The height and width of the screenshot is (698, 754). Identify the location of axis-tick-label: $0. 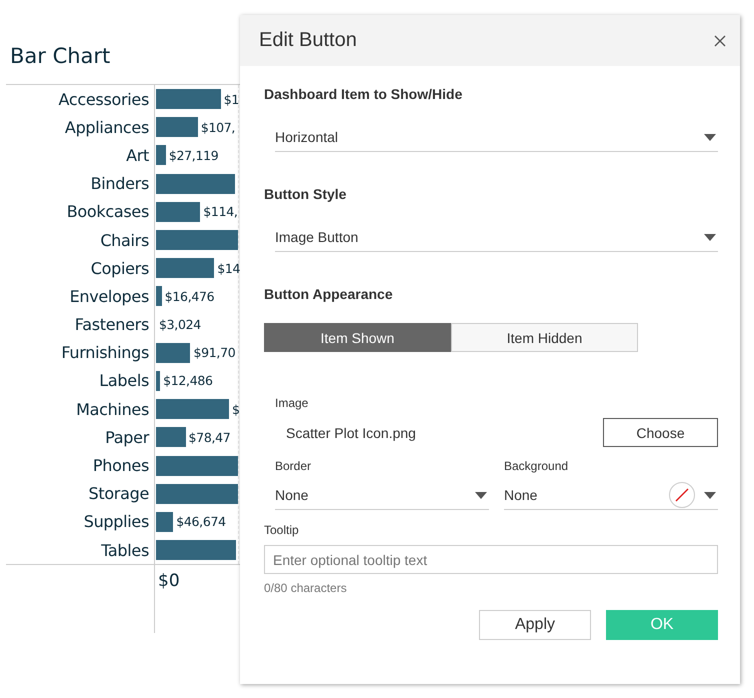
(168, 581).